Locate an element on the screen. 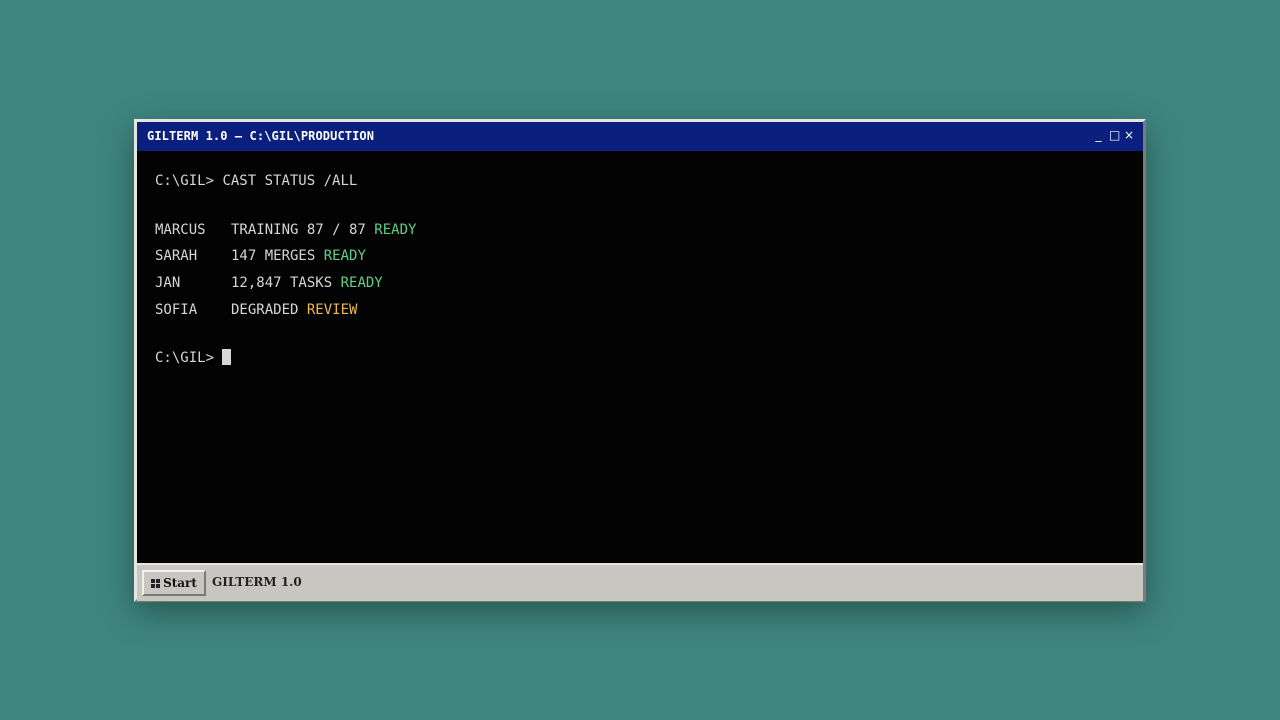  cast-name: SOFIA is located at coordinates (176, 310).